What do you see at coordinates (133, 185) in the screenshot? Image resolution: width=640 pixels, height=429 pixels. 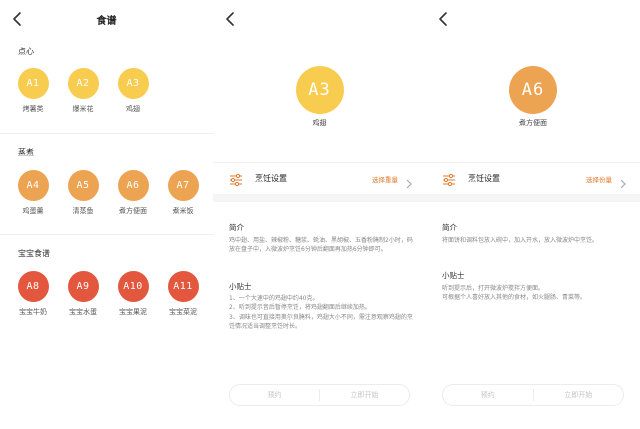 I see `recipe-code-badge: A6` at bounding box center [133, 185].